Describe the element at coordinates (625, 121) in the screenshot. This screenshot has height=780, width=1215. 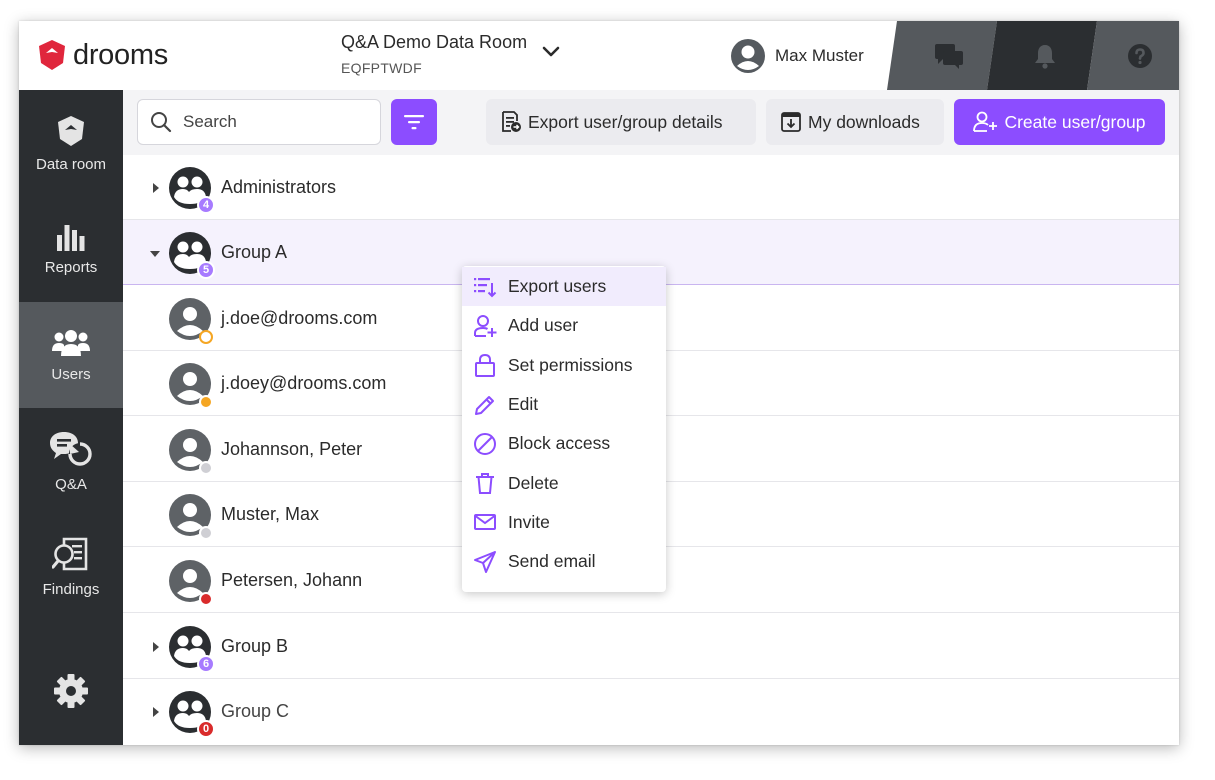
I see `export-label: Export user/group details` at that location.